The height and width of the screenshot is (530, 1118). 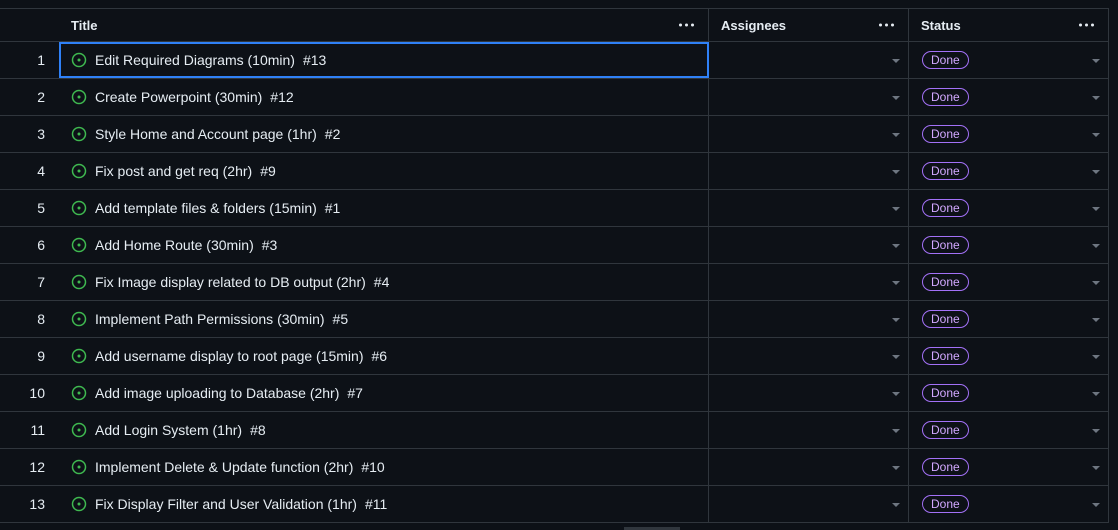 What do you see at coordinates (384, 245) in the screenshot?
I see `title-cell: Add Home Route (30min) #3` at bounding box center [384, 245].